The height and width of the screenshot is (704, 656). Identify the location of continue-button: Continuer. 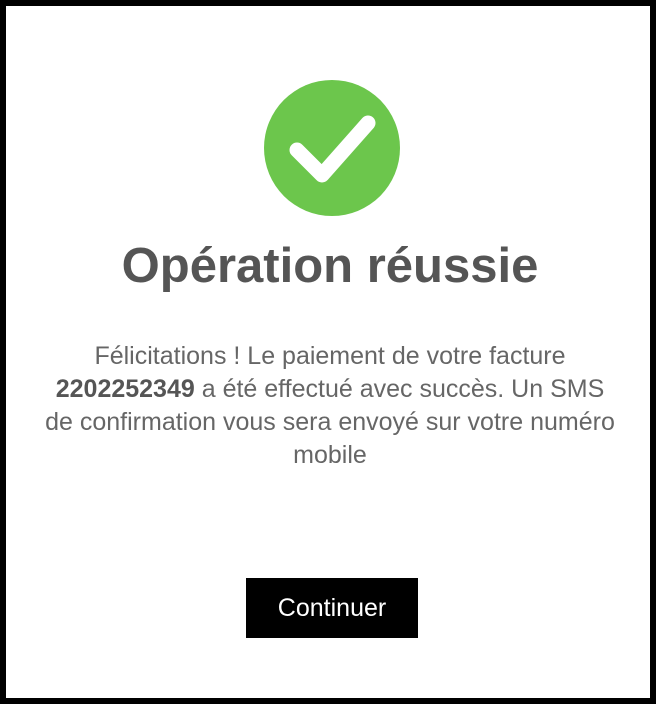
(332, 608).